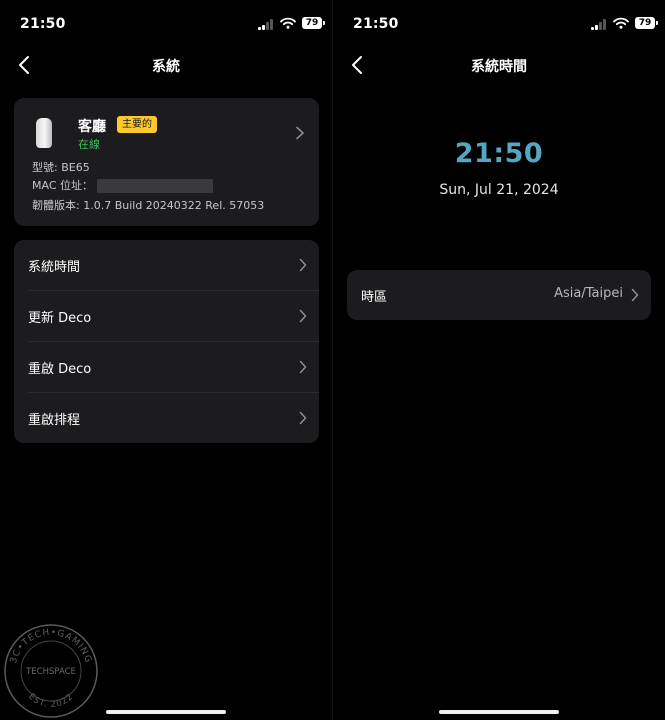 This screenshot has height=720, width=665. I want to click on menu-item-update-deco: 更新 Deco, so click(166, 316).